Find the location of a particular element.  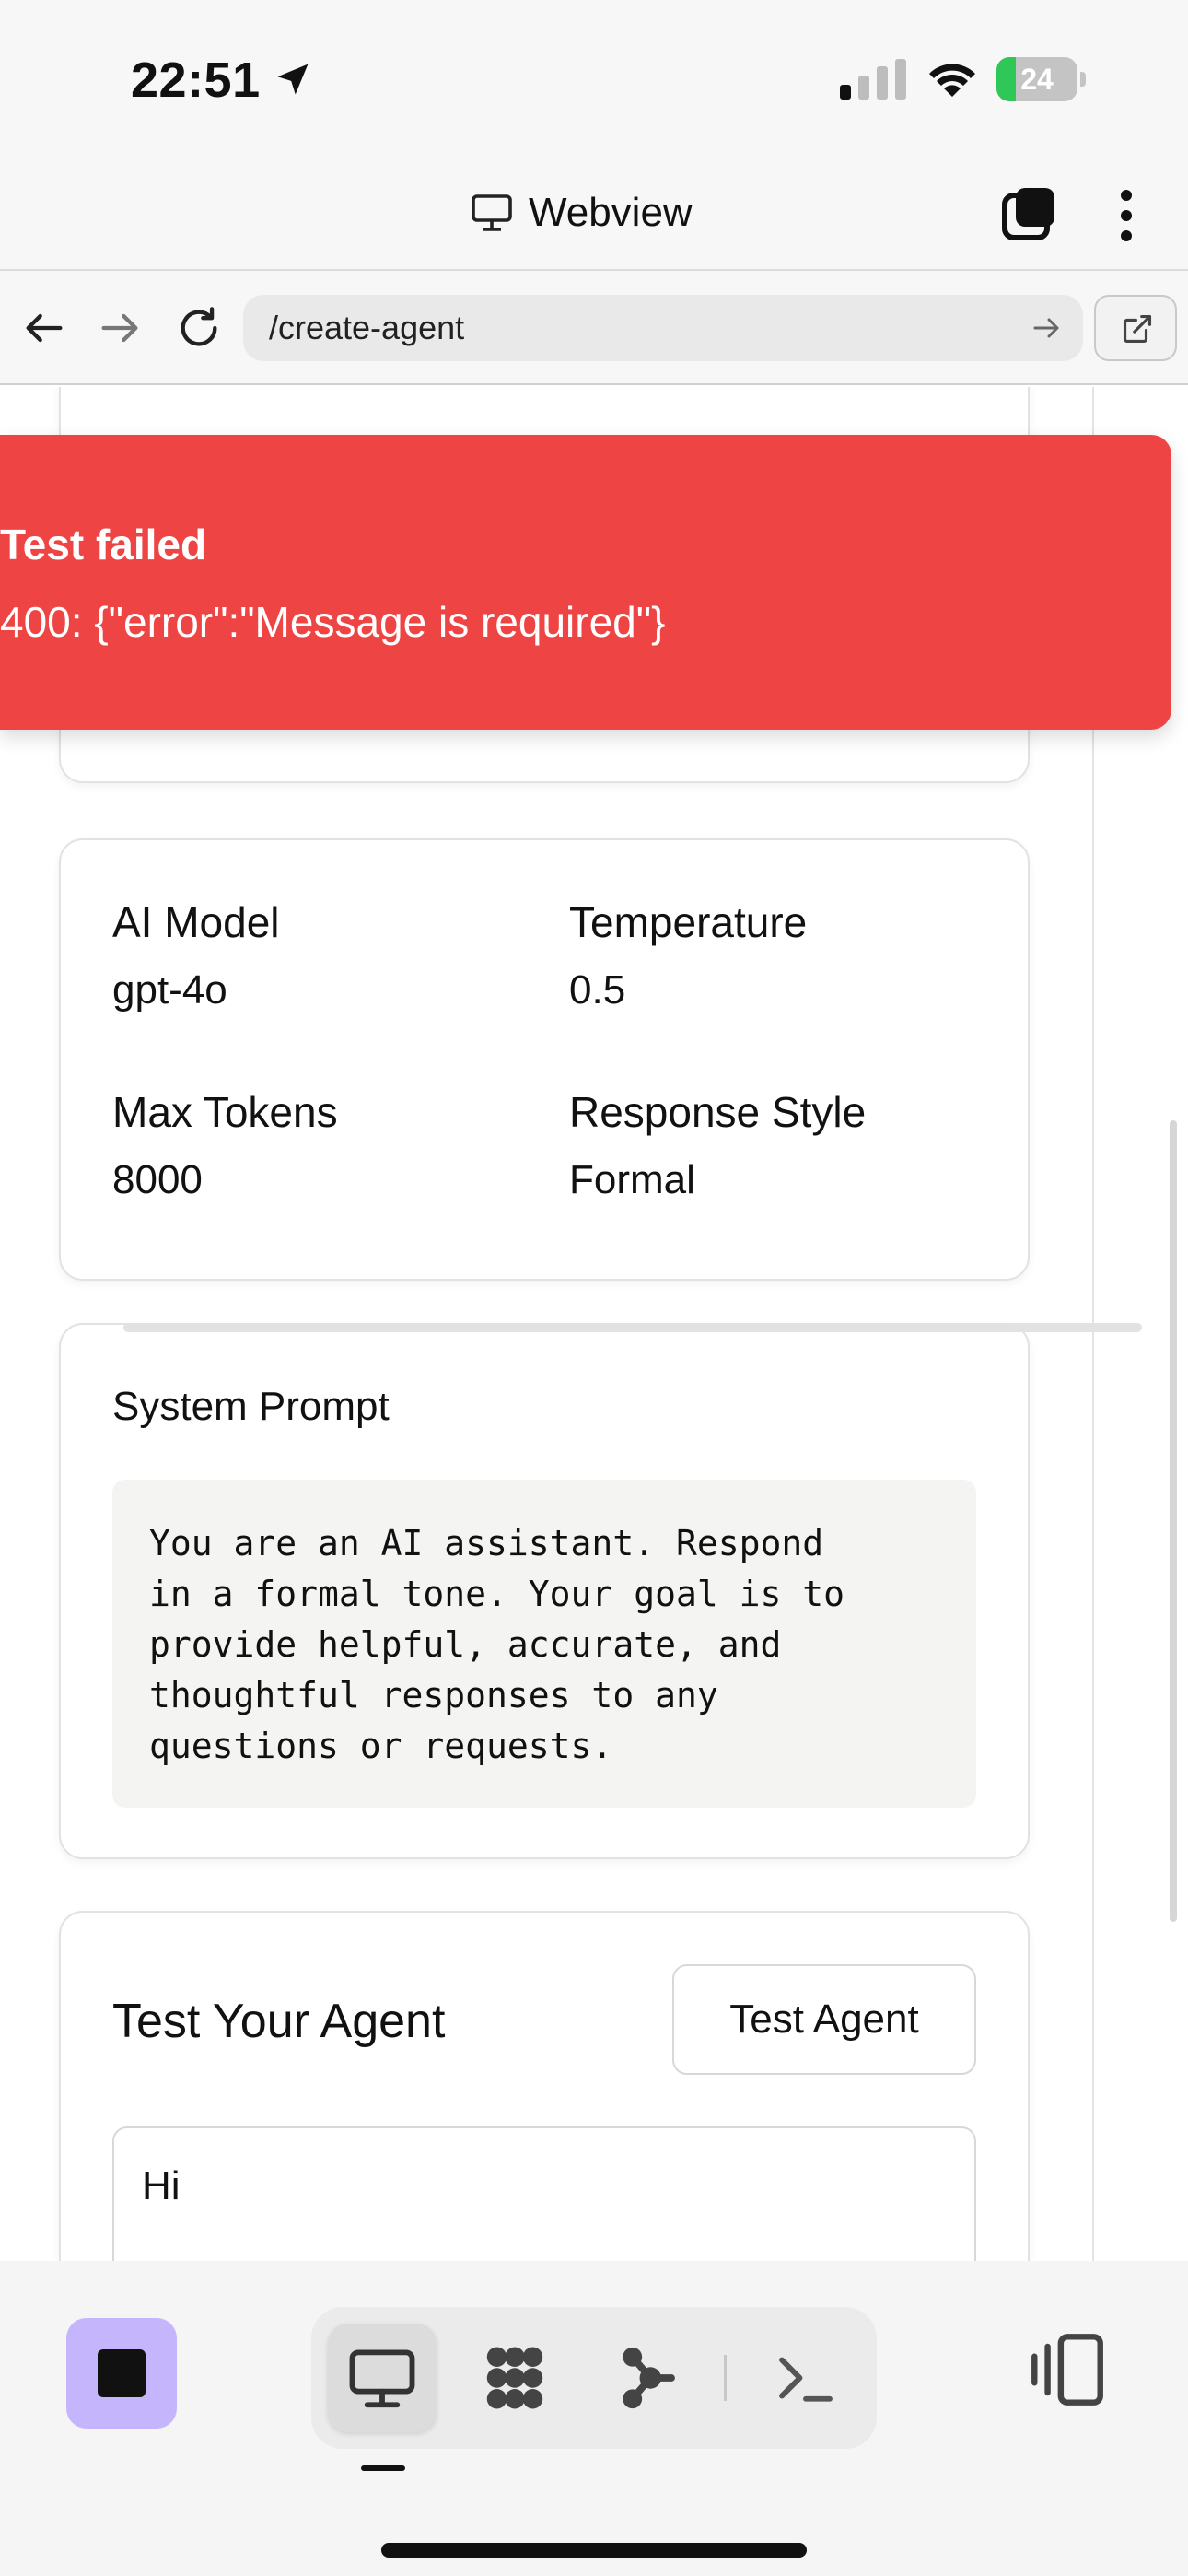

tabs-icon is located at coordinates (1028, 213).